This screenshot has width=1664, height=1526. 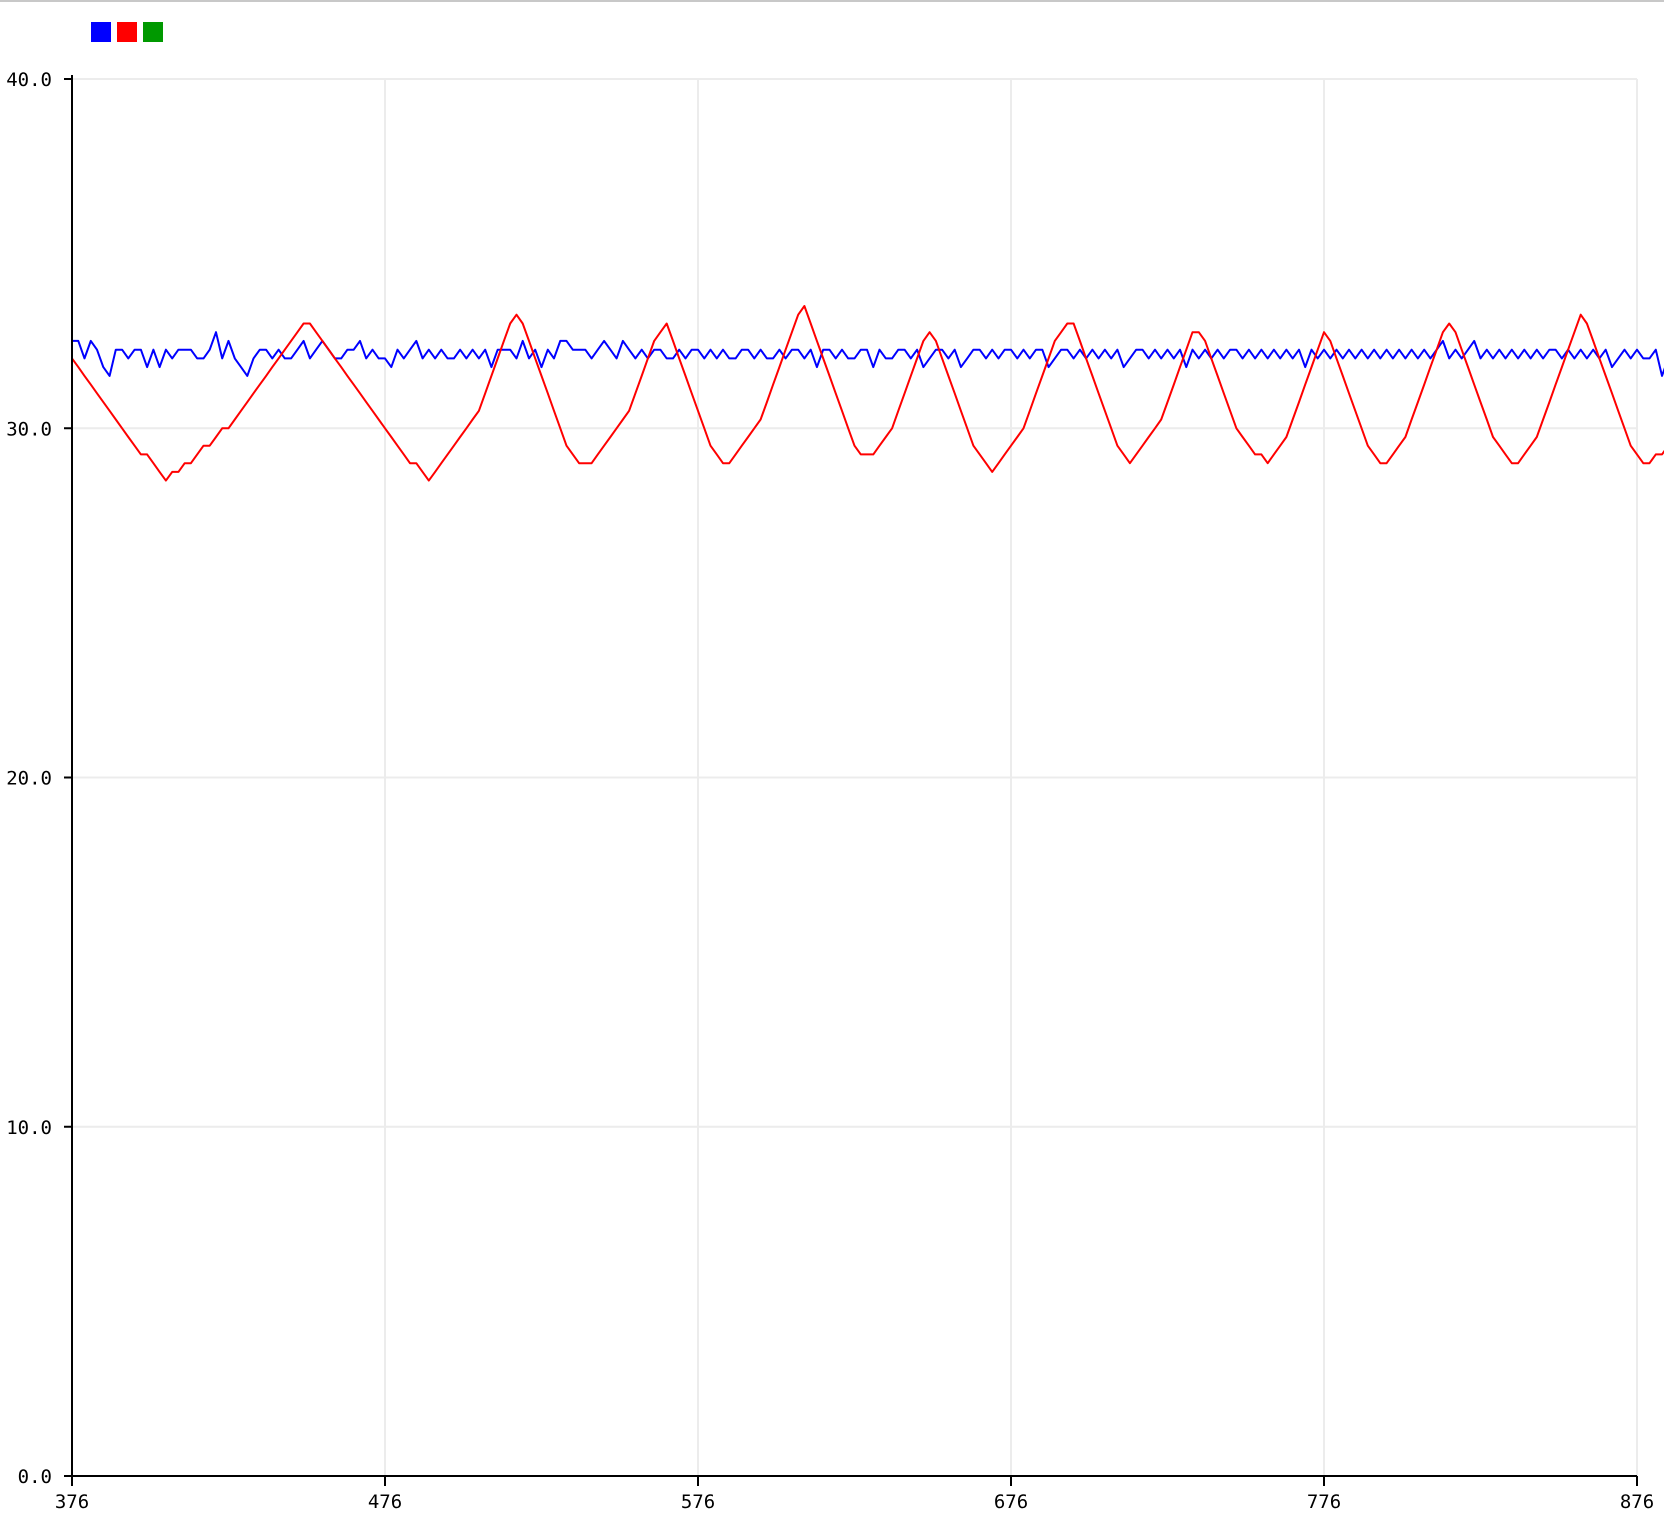 I want to click on x-tick-label: 876, so click(x=1637, y=1502).